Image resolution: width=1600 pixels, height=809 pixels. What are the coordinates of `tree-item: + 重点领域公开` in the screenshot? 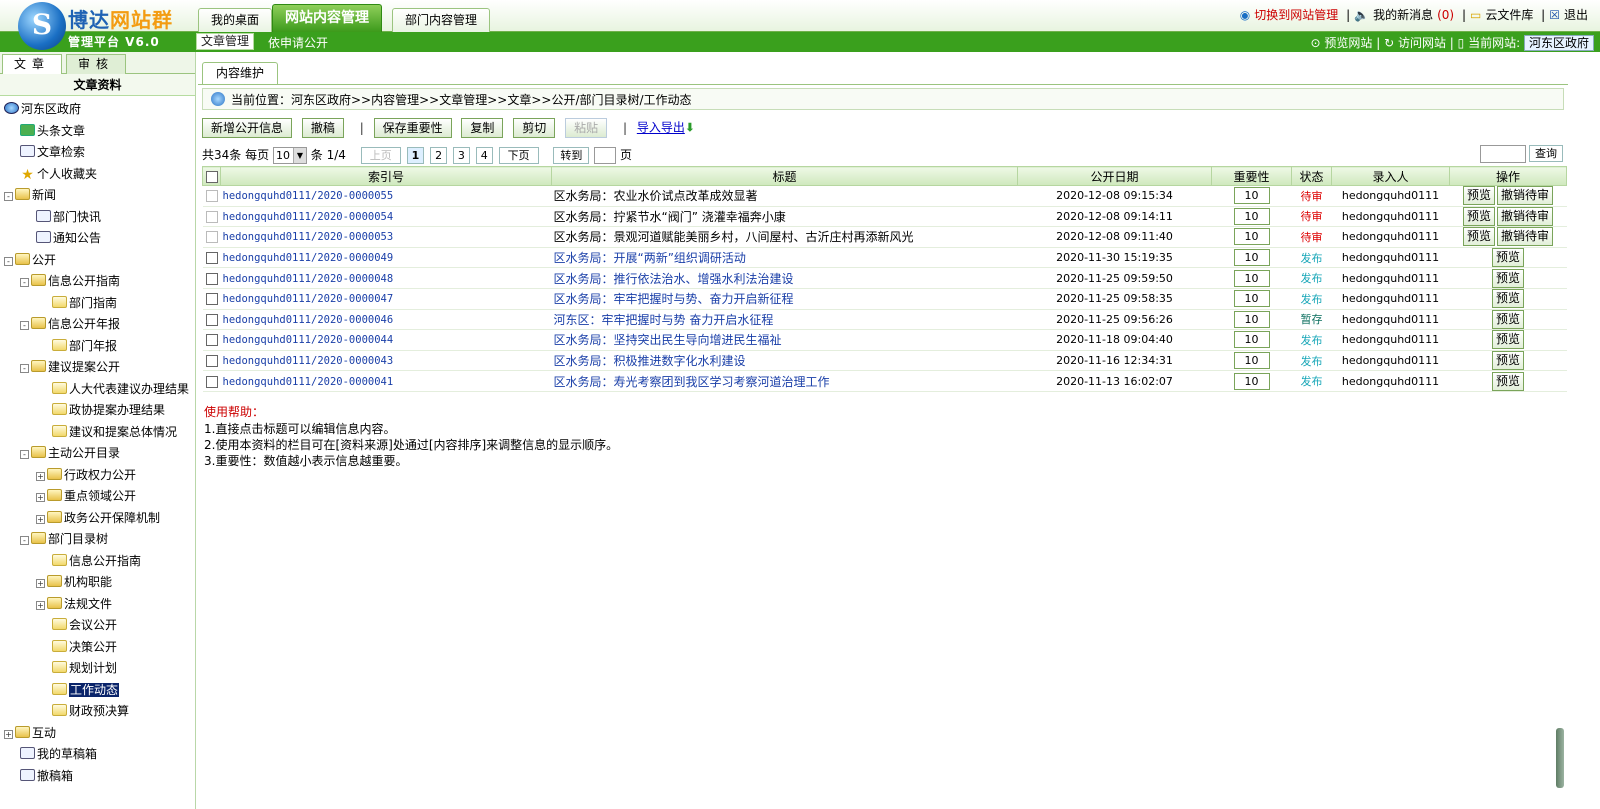 It's located at (99, 497).